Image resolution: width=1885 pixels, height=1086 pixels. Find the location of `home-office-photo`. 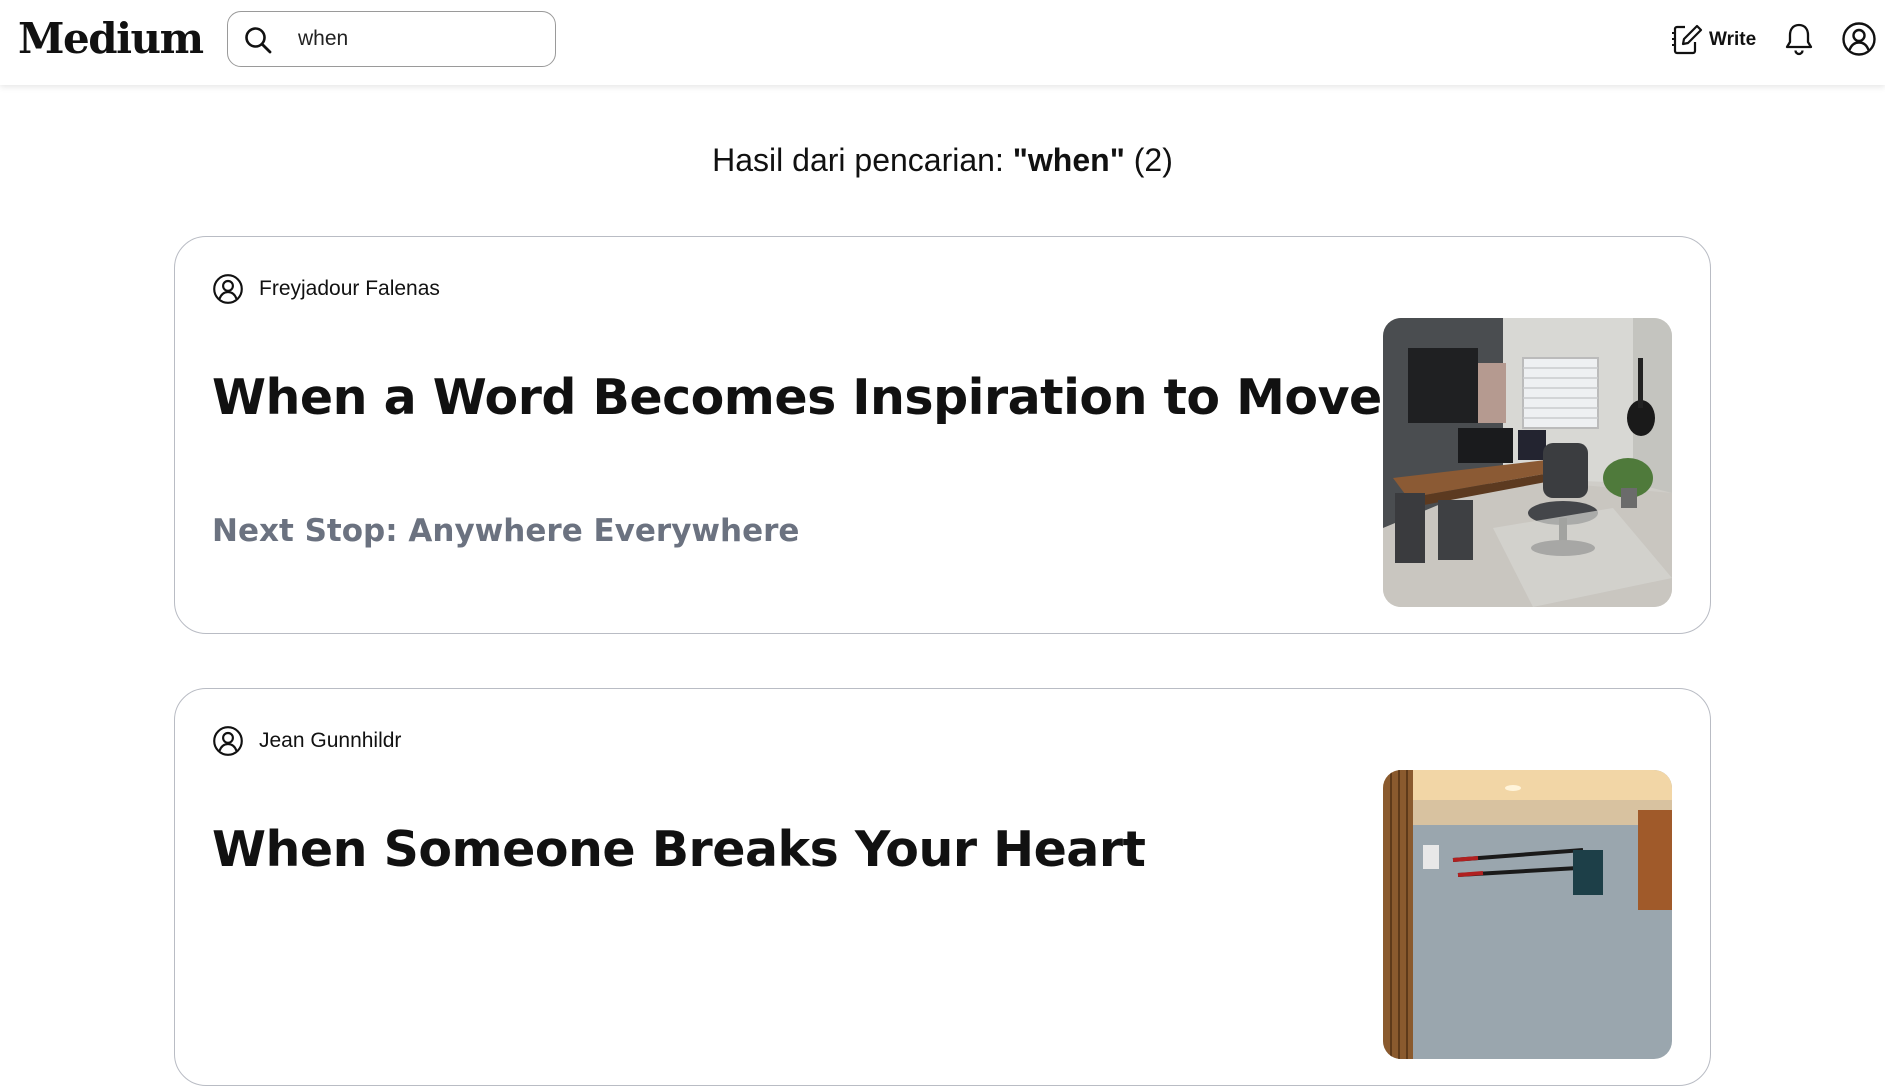

home-office-photo is located at coordinates (1527, 462).